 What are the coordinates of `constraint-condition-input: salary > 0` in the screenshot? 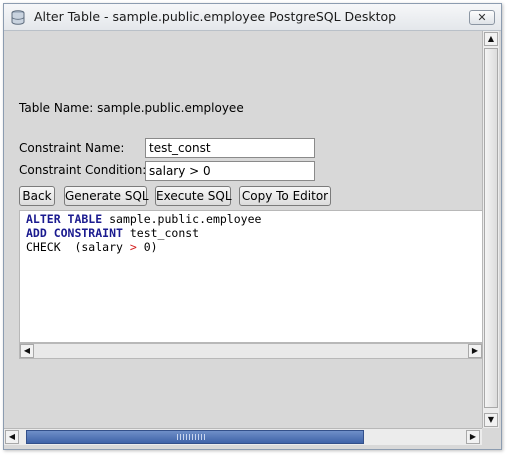 It's located at (230, 171).